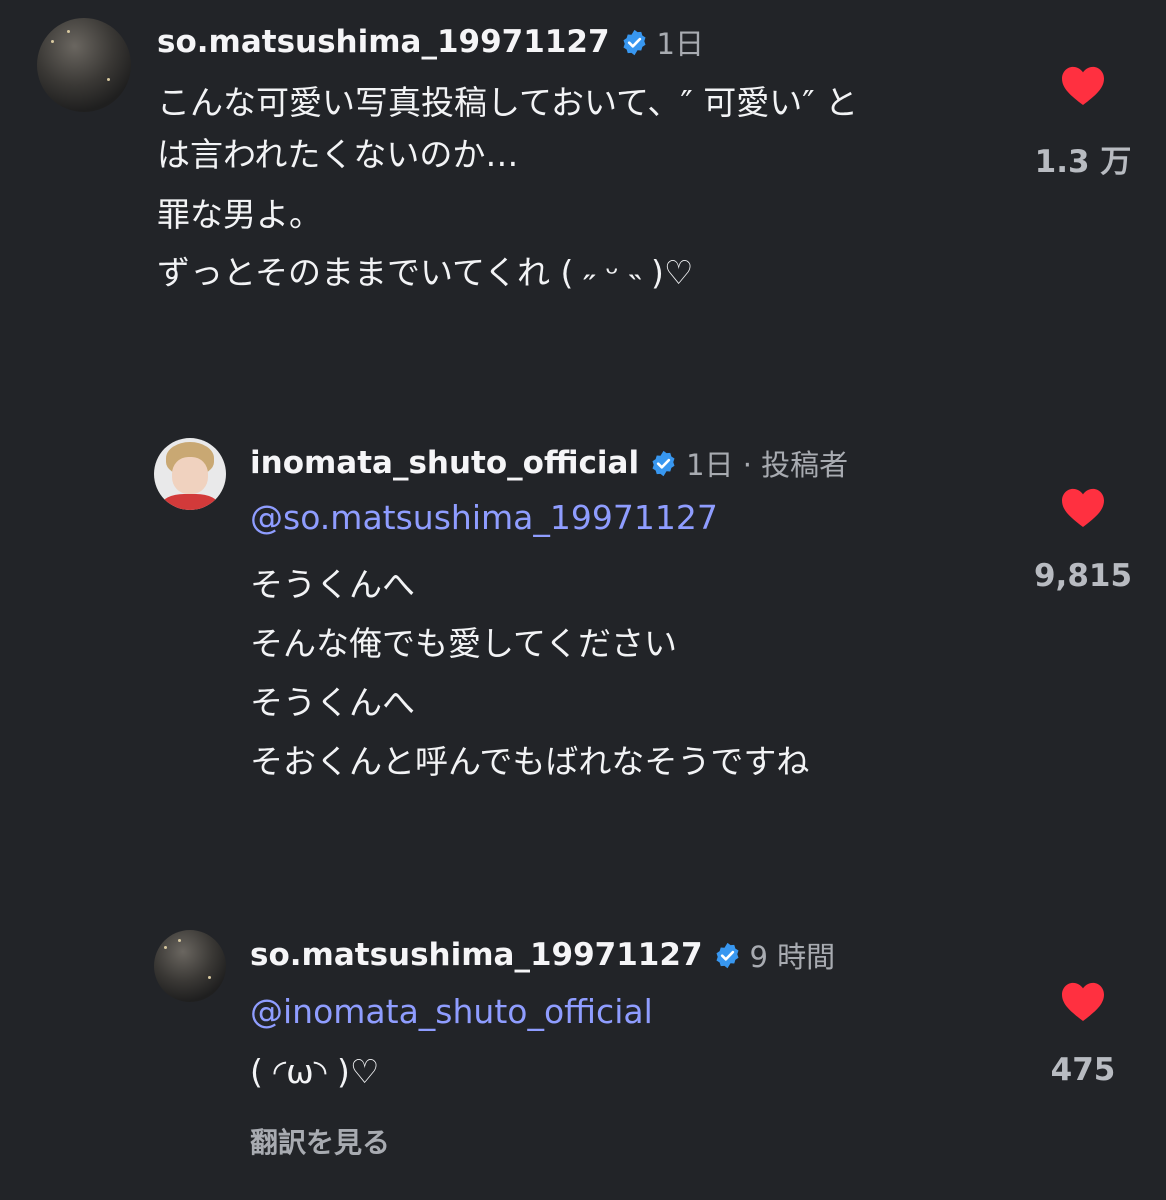 This screenshot has height=1200, width=1166. What do you see at coordinates (680, 44) in the screenshot?
I see `timestamp: 1日` at bounding box center [680, 44].